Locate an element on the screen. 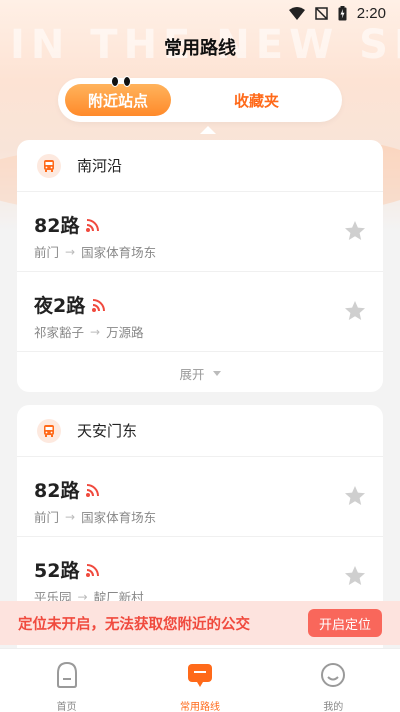  route-direction: 祁家豁子 → 万源路 is located at coordinates (89, 331).